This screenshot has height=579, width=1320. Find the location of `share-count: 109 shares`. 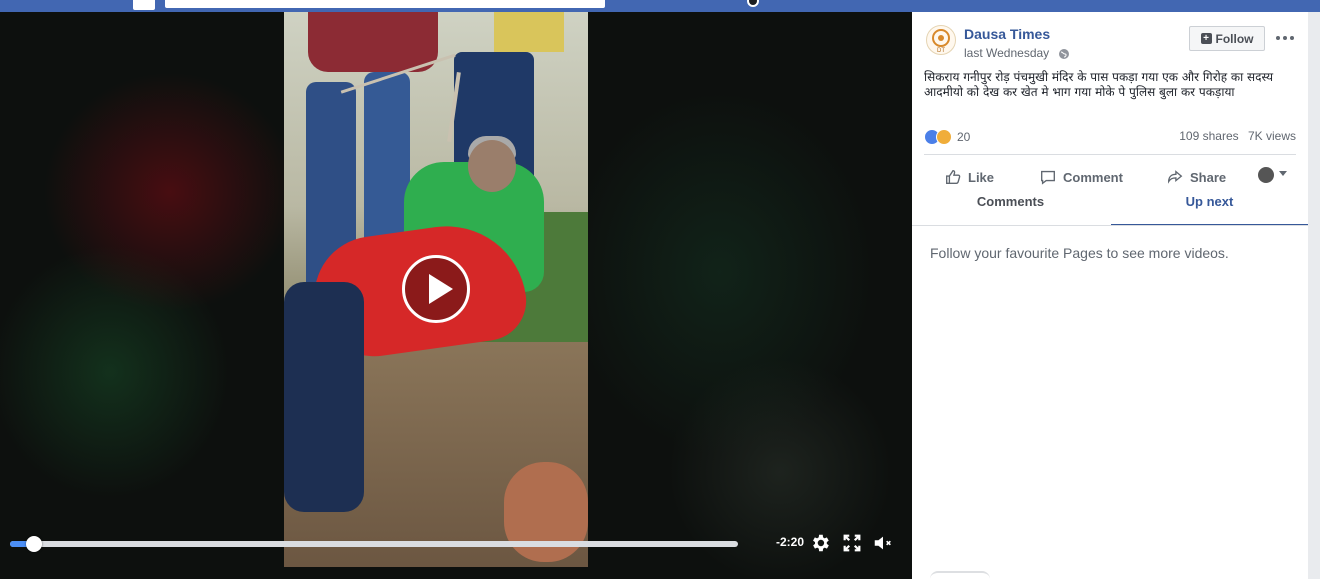

share-count: 109 shares is located at coordinates (1208, 136).